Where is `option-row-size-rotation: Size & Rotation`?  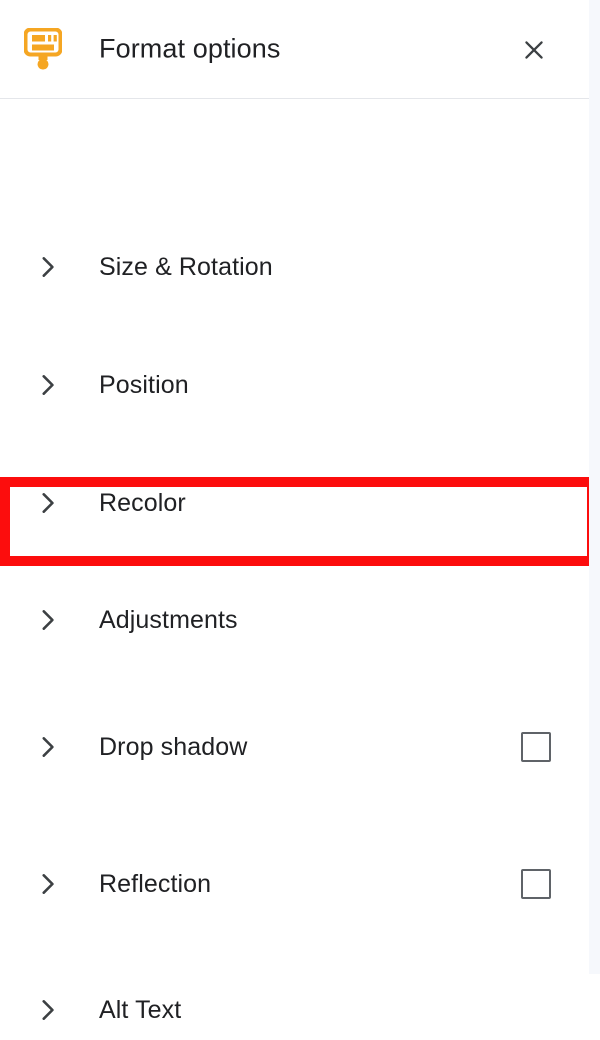 option-row-size-rotation: Size & Rotation is located at coordinates (294, 267).